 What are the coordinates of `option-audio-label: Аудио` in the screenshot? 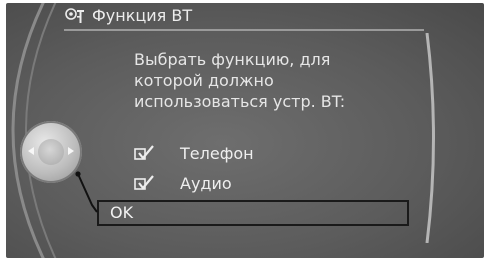 It's located at (206, 183).